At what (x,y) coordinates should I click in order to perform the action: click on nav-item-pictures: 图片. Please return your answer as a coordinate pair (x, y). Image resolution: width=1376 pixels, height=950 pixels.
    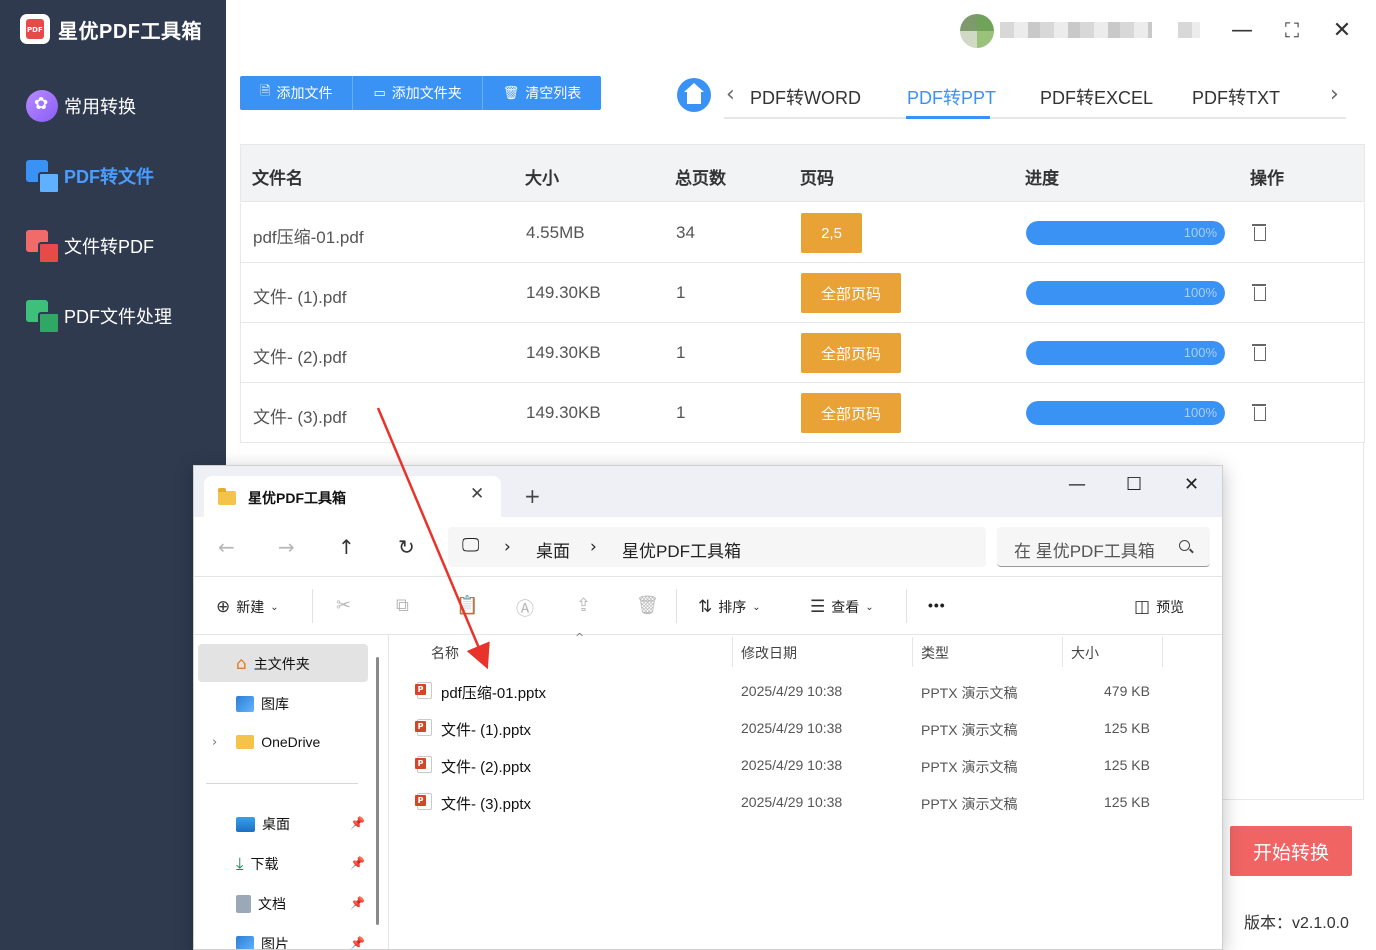
    Looking at the image, I should click on (262, 941).